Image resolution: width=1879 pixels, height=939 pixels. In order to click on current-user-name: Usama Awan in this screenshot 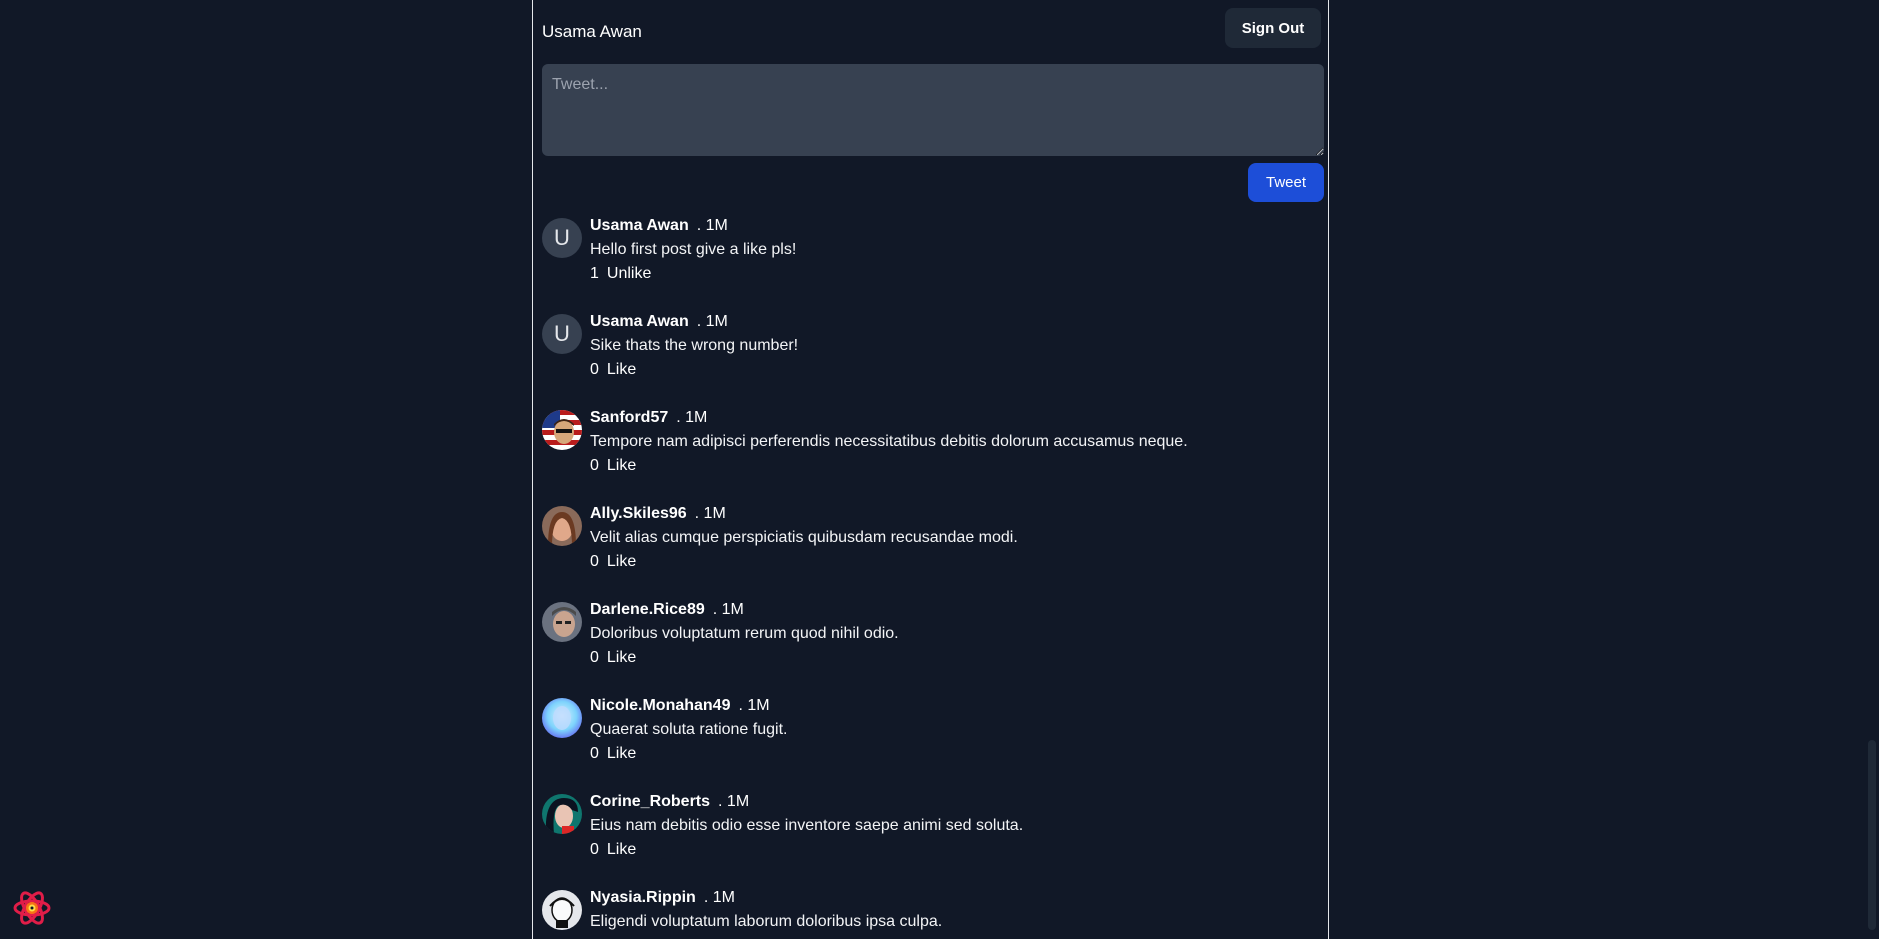, I will do `click(592, 31)`.